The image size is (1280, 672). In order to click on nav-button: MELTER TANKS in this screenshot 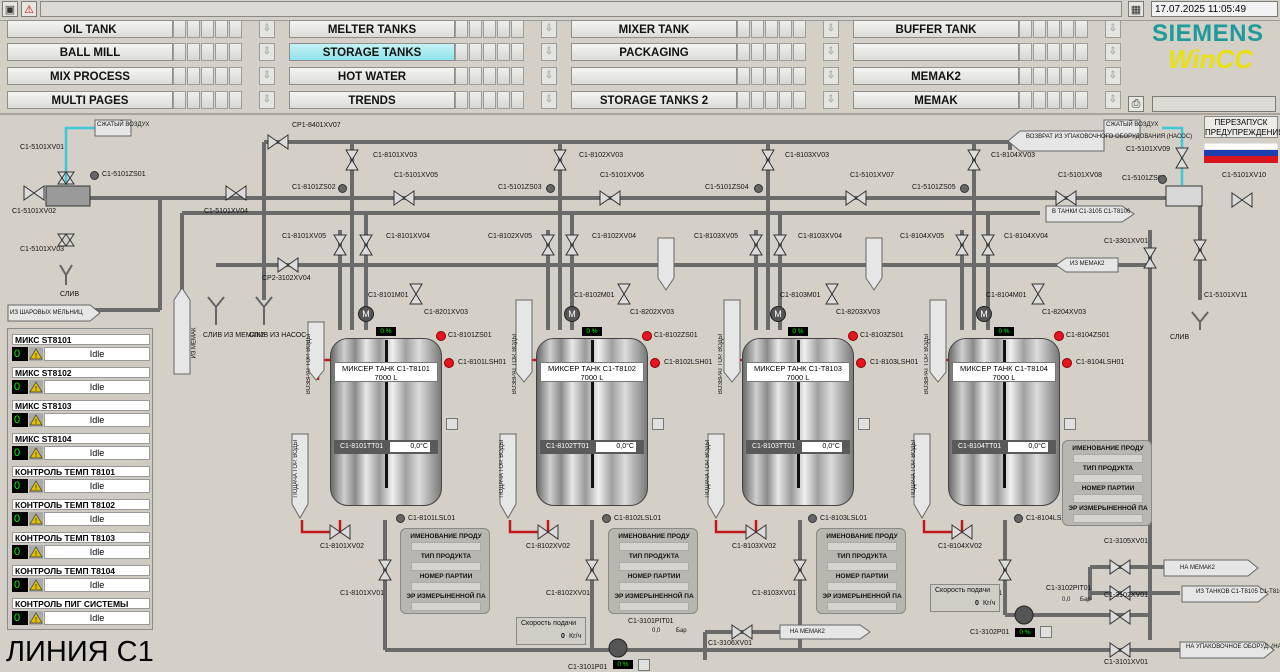, I will do `click(372, 29)`.